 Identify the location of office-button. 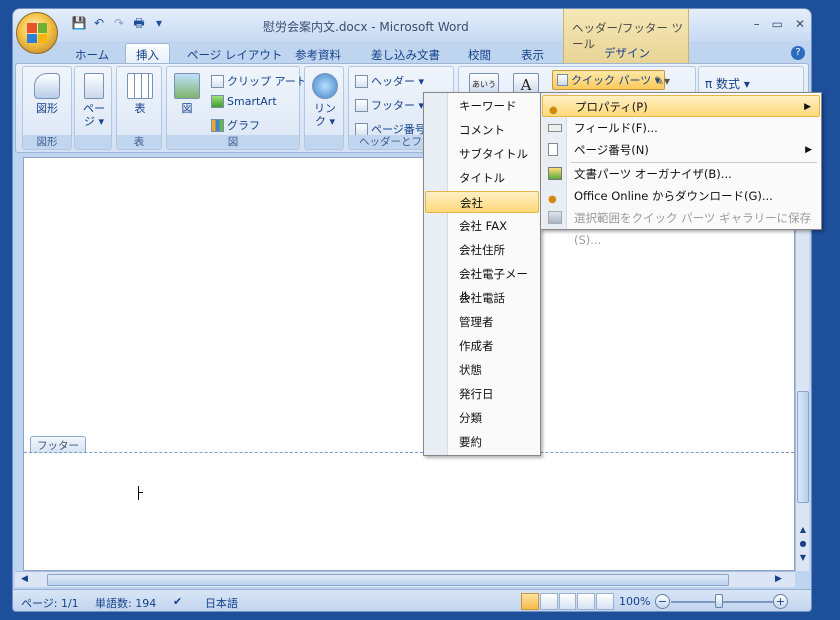
(37, 33).